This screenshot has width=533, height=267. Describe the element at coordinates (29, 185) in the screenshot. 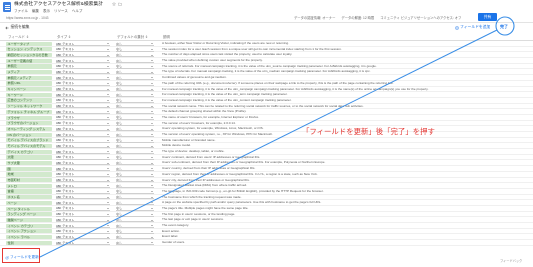

I see `field-name-chip: メトロ` at that location.